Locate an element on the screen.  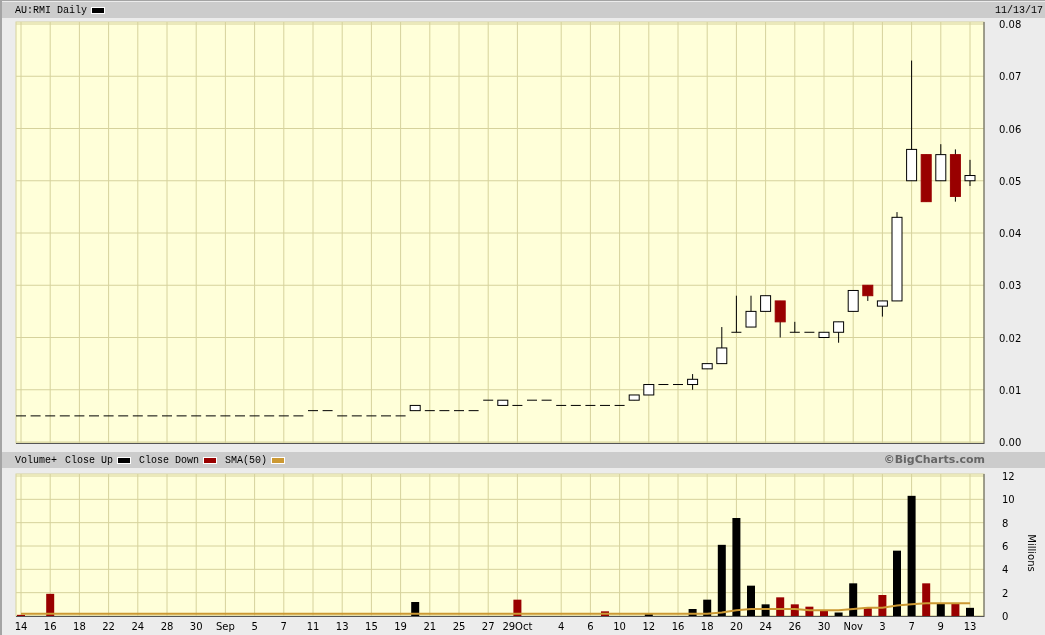
axis-label: 0.06 is located at coordinates (1010, 129).